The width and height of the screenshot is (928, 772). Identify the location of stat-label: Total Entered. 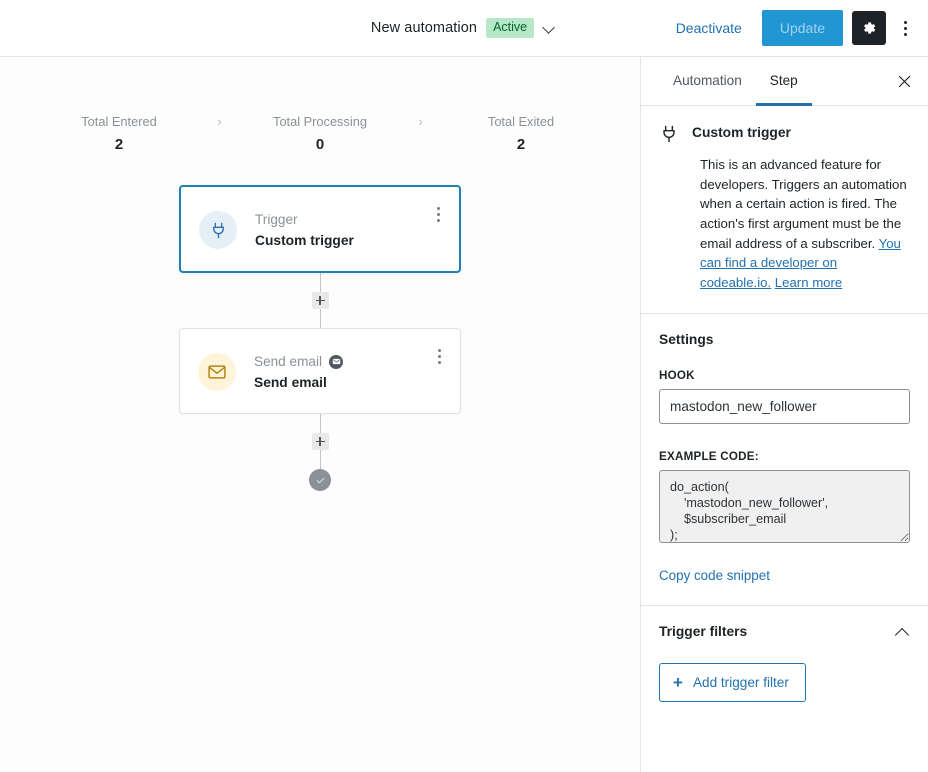
(119, 121).